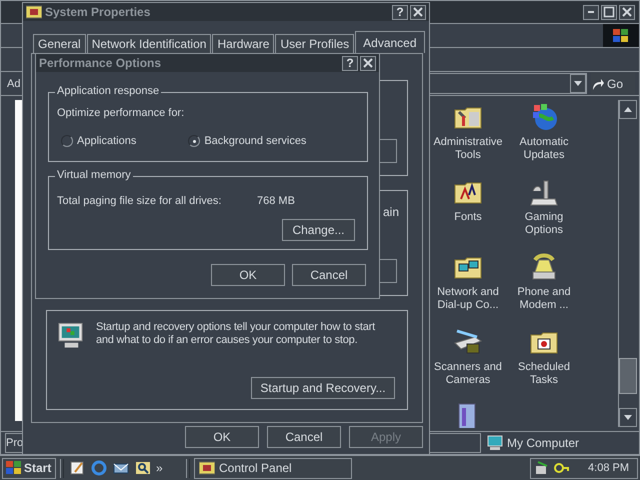  What do you see at coordinates (468, 149) in the screenshot?
I see `item-label: Administrative Tools` at bounding box center [468, 149].